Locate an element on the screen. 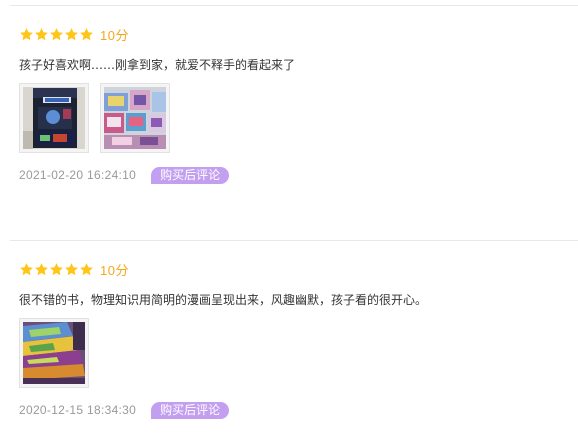 This screenshot has width=578, height=433. review-meta: 2020-12-15 18:34:30 购买后评论 is located at coordinates (296, 410).